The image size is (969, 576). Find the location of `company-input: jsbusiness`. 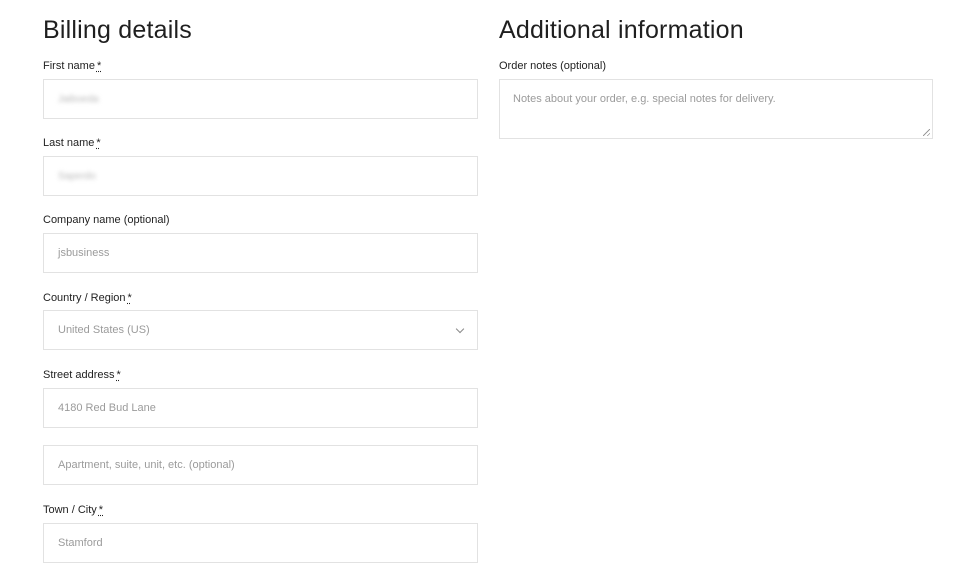

company-input: jsbusiness is located at coordinates (260, 253).